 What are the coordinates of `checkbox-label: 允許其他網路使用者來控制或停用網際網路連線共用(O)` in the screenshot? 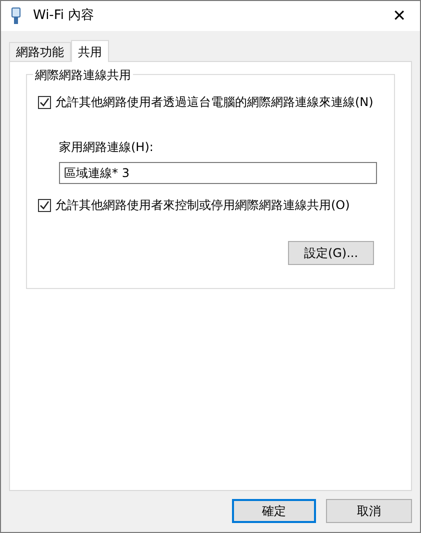 It's located at (202, 205).